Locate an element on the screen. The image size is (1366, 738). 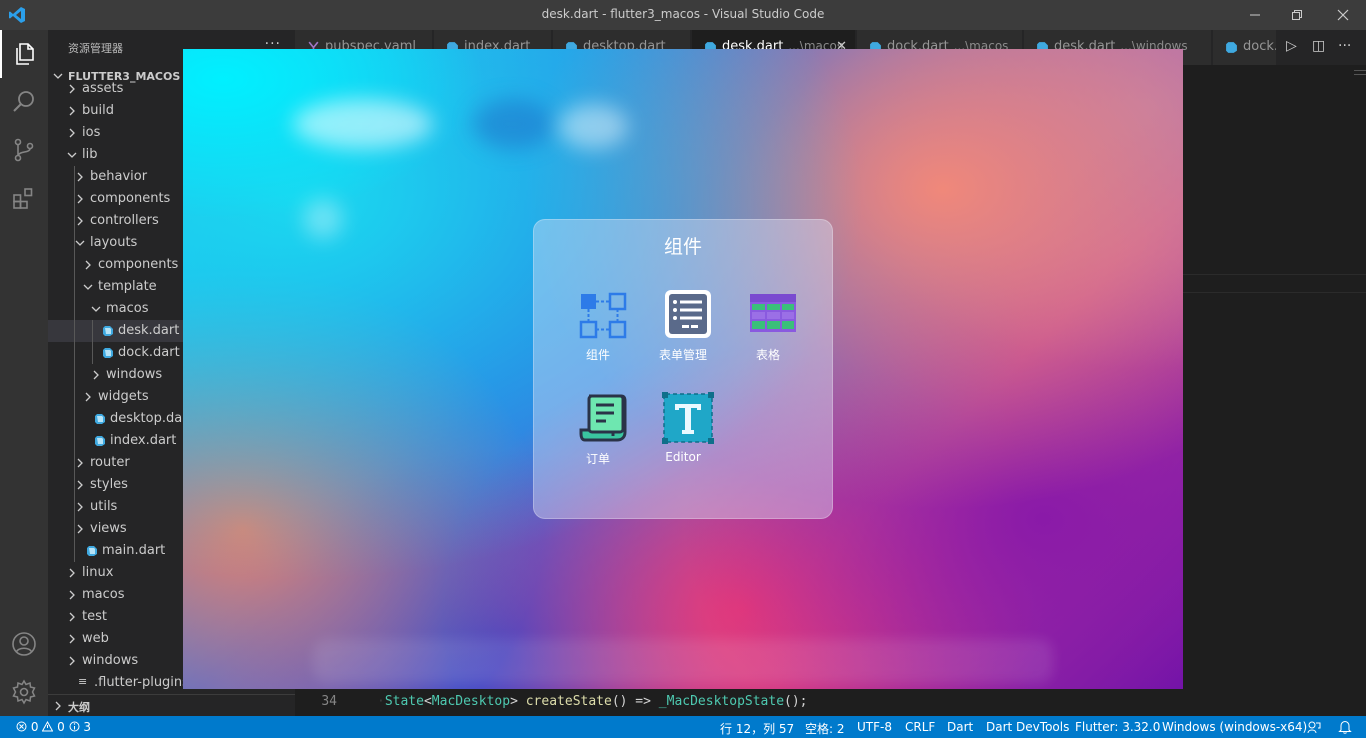
restore-button is located at coordinates (1297, 15).